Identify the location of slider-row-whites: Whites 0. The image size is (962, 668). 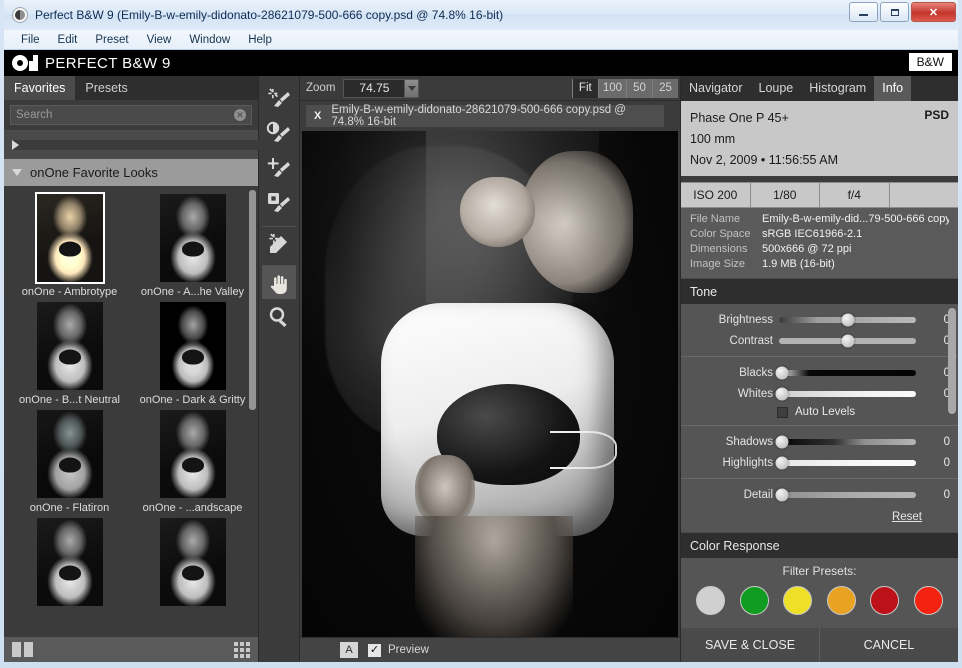
(819, 393).